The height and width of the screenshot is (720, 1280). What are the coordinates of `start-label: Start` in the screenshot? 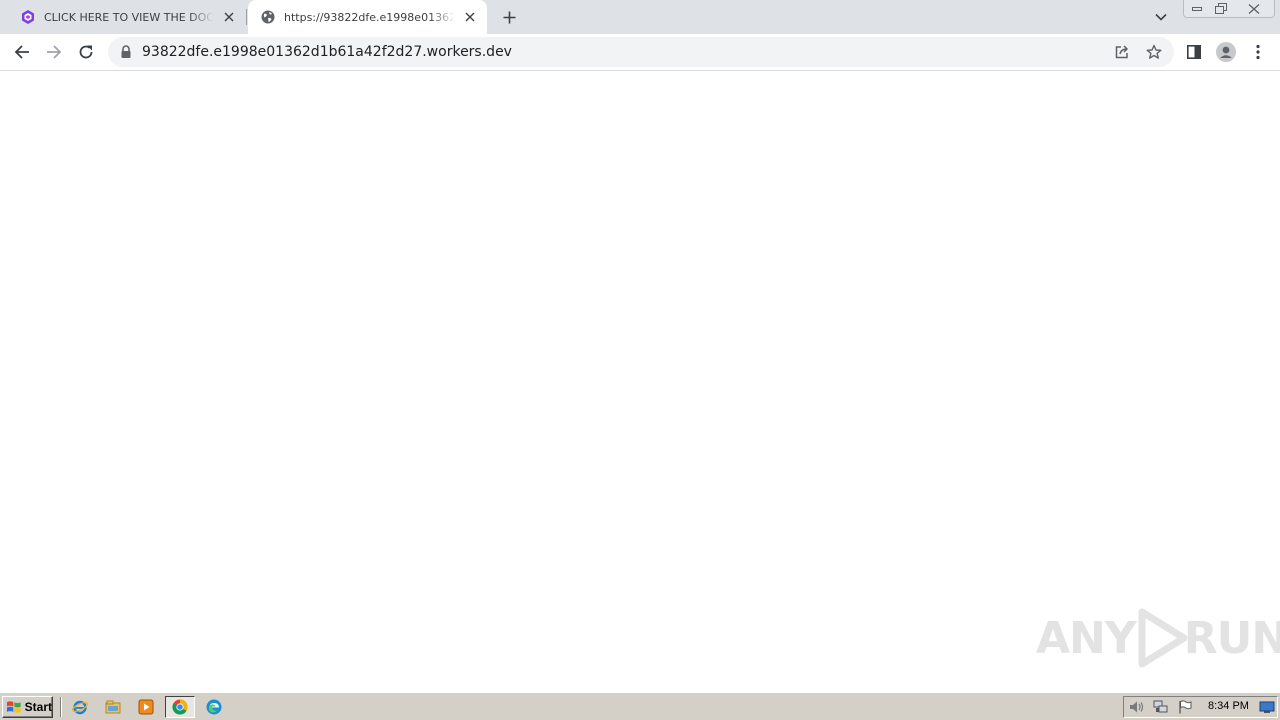 It's located at (38, 707).